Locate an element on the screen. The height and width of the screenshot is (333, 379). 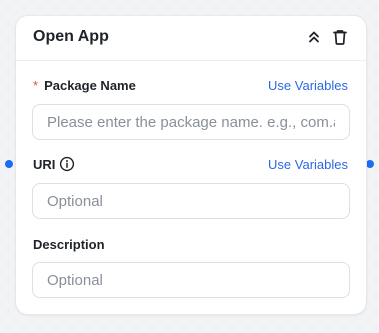
right-connection-port is located at coordinates (370, 164).